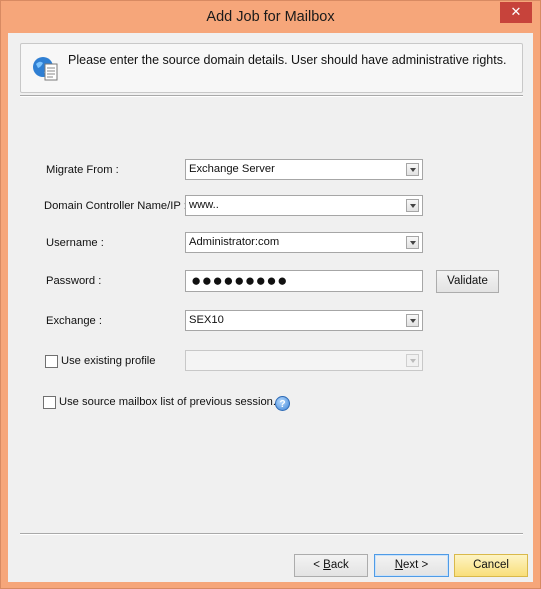 This screenshot has width=541, height=589. I want to click on close-button: ✕, so click(516, 12).